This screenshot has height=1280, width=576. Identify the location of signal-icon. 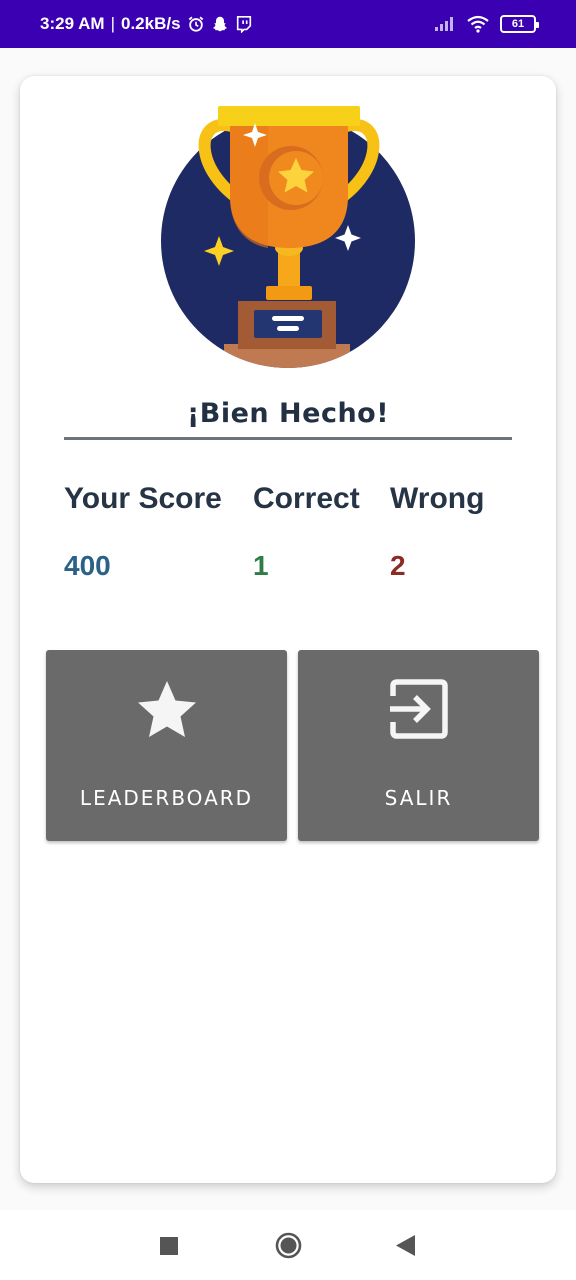
(444, 24).